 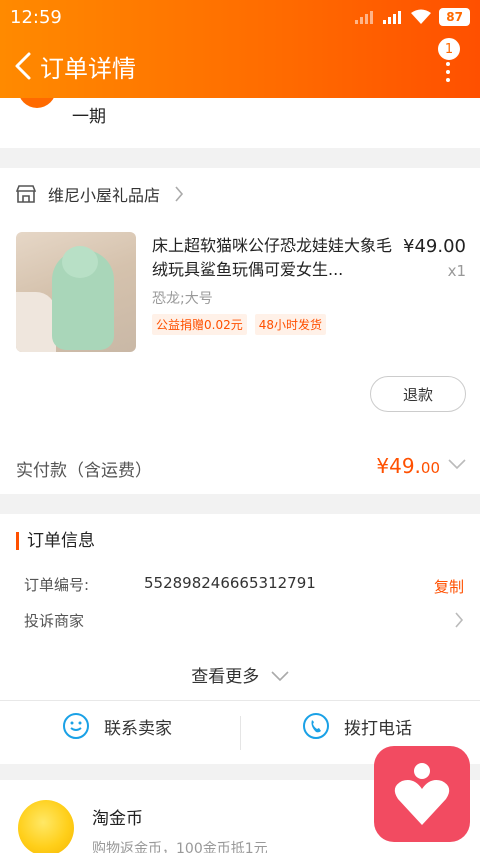 I want to click on view-more-button: 查看更多, so click(x=240, y=674).